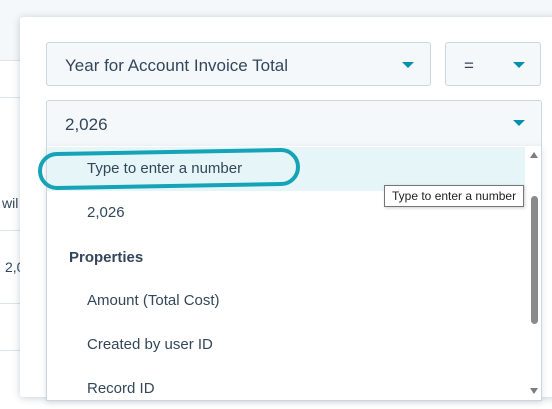 The image size is (552, 409). What do you see at coordinates (106, 257) in the screenshot?
I see `group-label-properties: Properties` at bounding box center [106, 257].